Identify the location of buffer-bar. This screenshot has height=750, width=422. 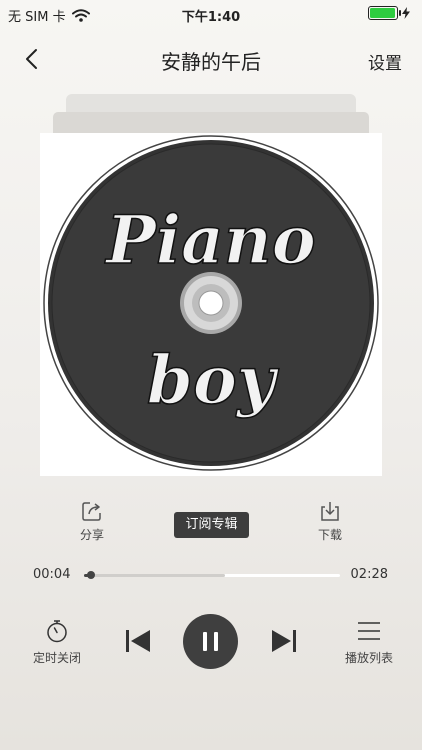
(154, 575).